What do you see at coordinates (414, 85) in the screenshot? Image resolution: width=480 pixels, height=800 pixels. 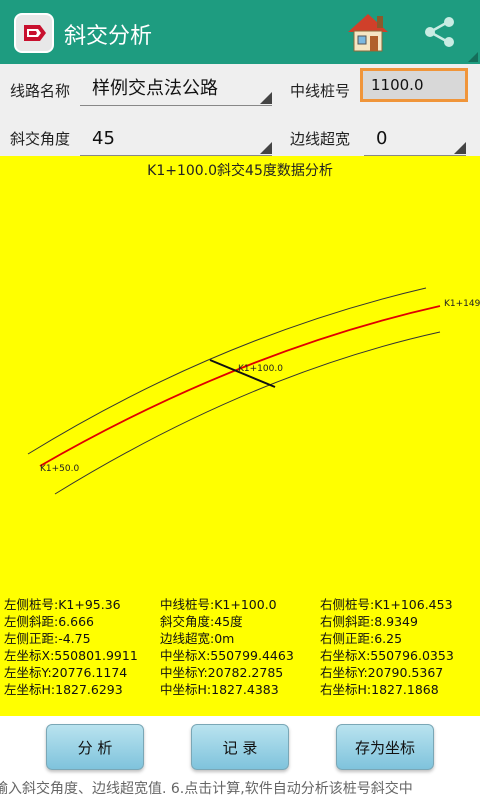 I see `center-stake-input: 1100.0` at bounding box center [414, 85].